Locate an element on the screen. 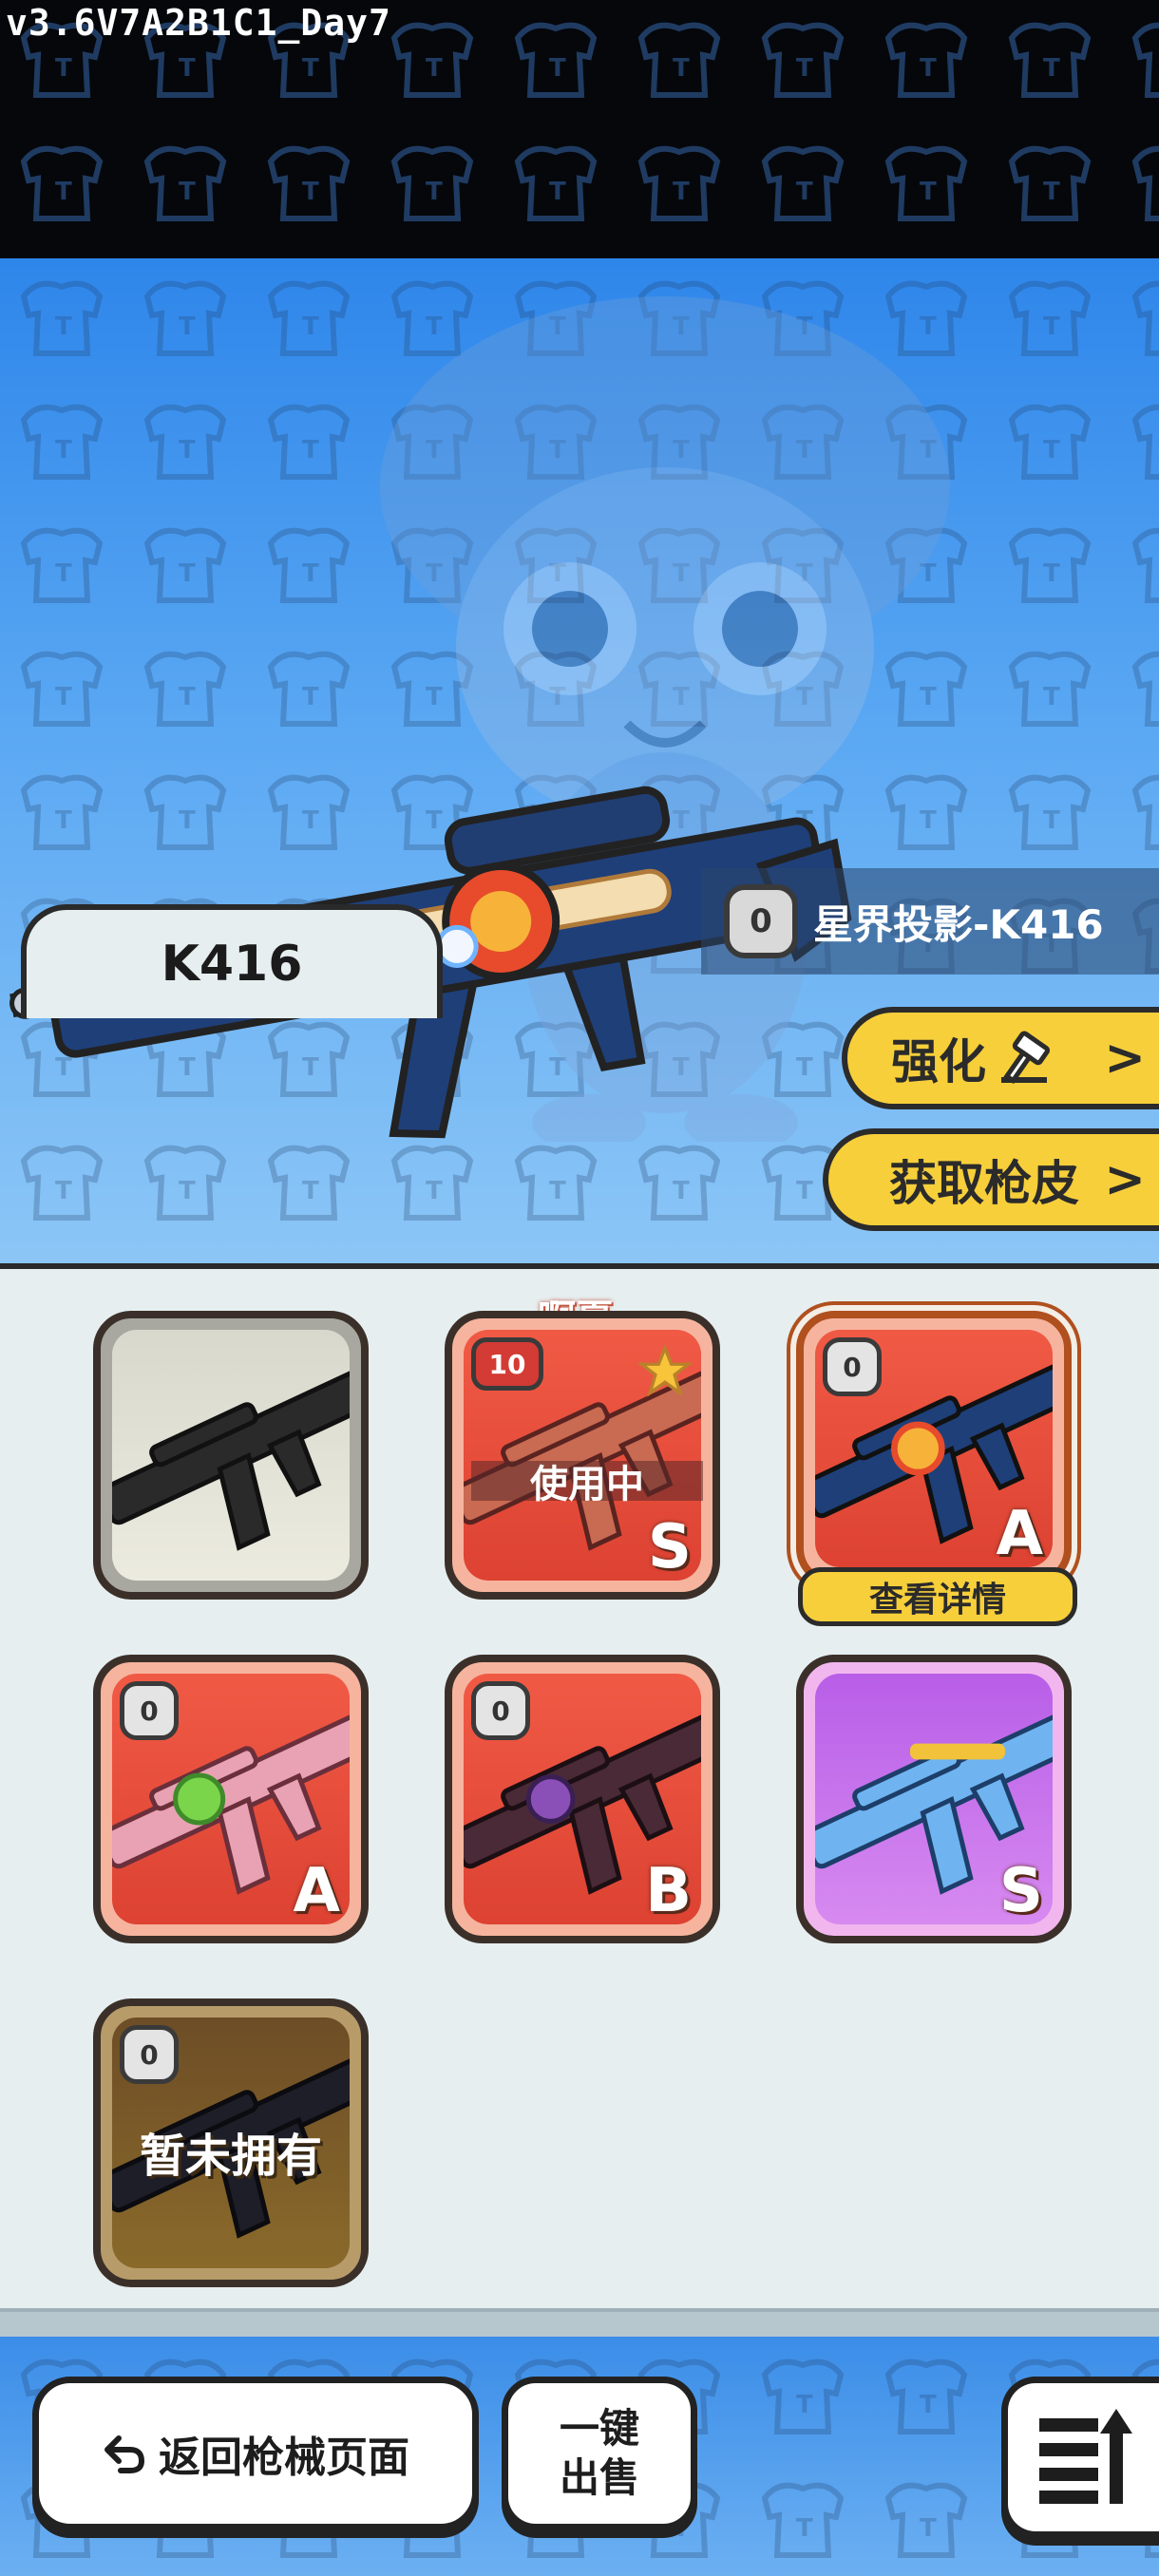  level-badge-icon: 10 is located at coordinates (507, 1364).